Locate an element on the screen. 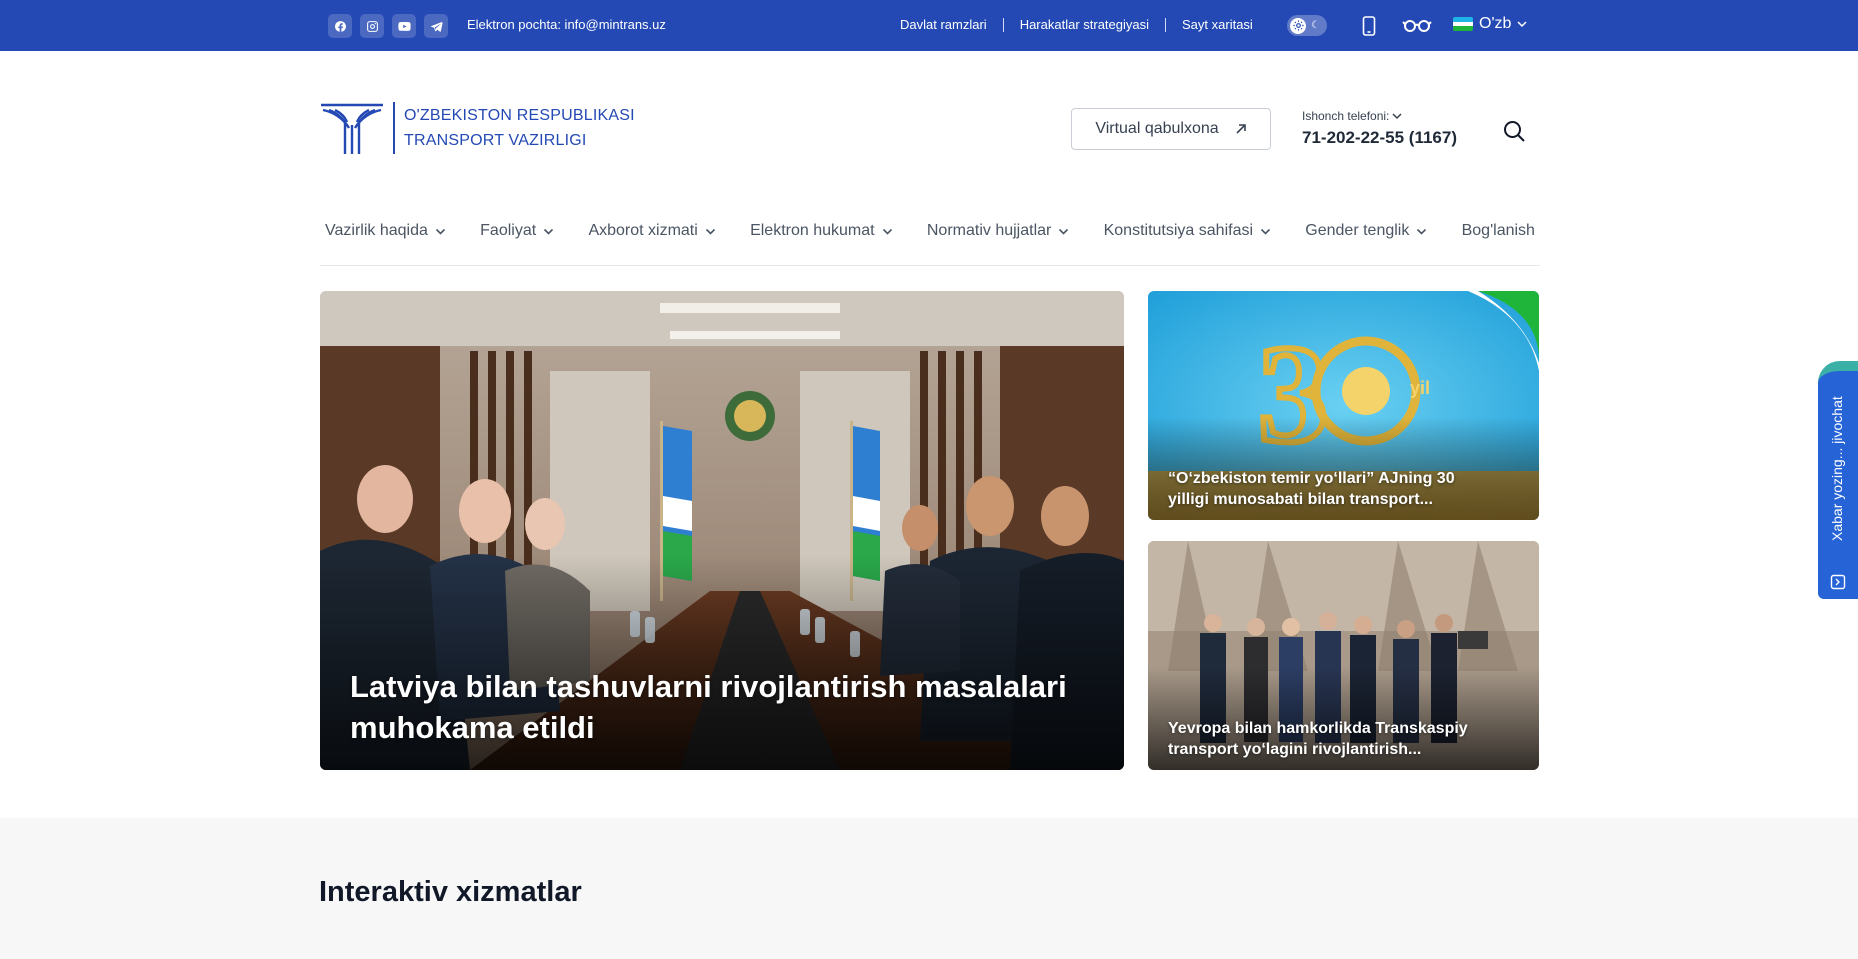  link-davlat-ramzlari: Davlat ramzlari is located at coordinates (943, 24).